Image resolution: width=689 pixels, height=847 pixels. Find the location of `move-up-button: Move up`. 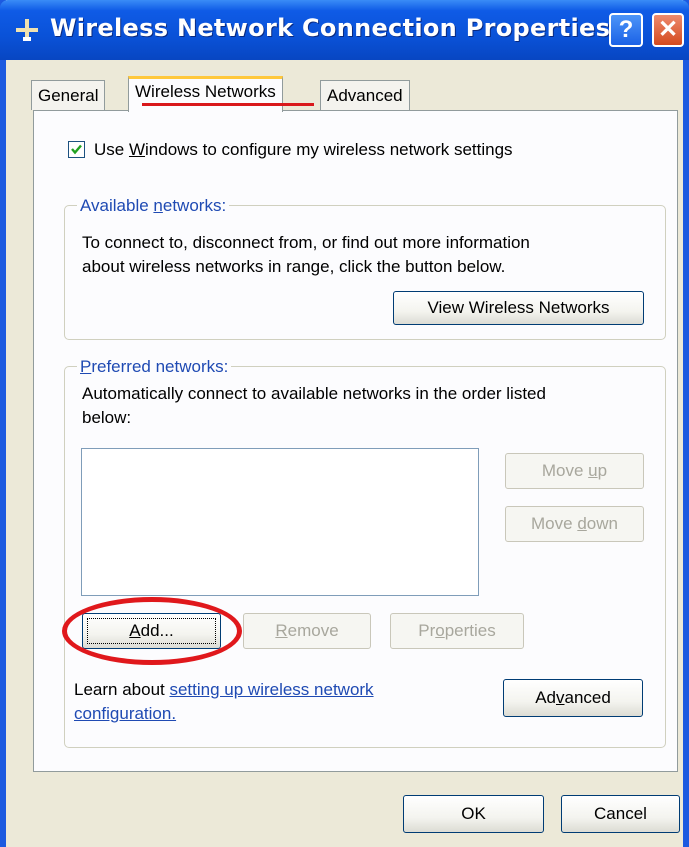

move-up-button: Move up is located at coordinates (574, 471).